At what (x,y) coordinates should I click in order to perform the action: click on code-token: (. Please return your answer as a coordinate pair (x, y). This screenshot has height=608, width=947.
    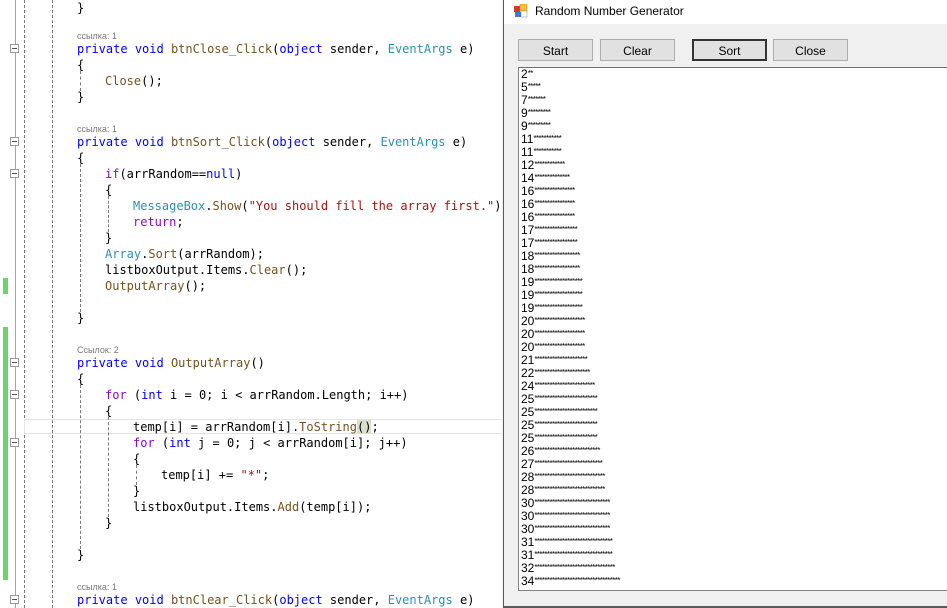
    Looking at the image, I should click on (162, 443).